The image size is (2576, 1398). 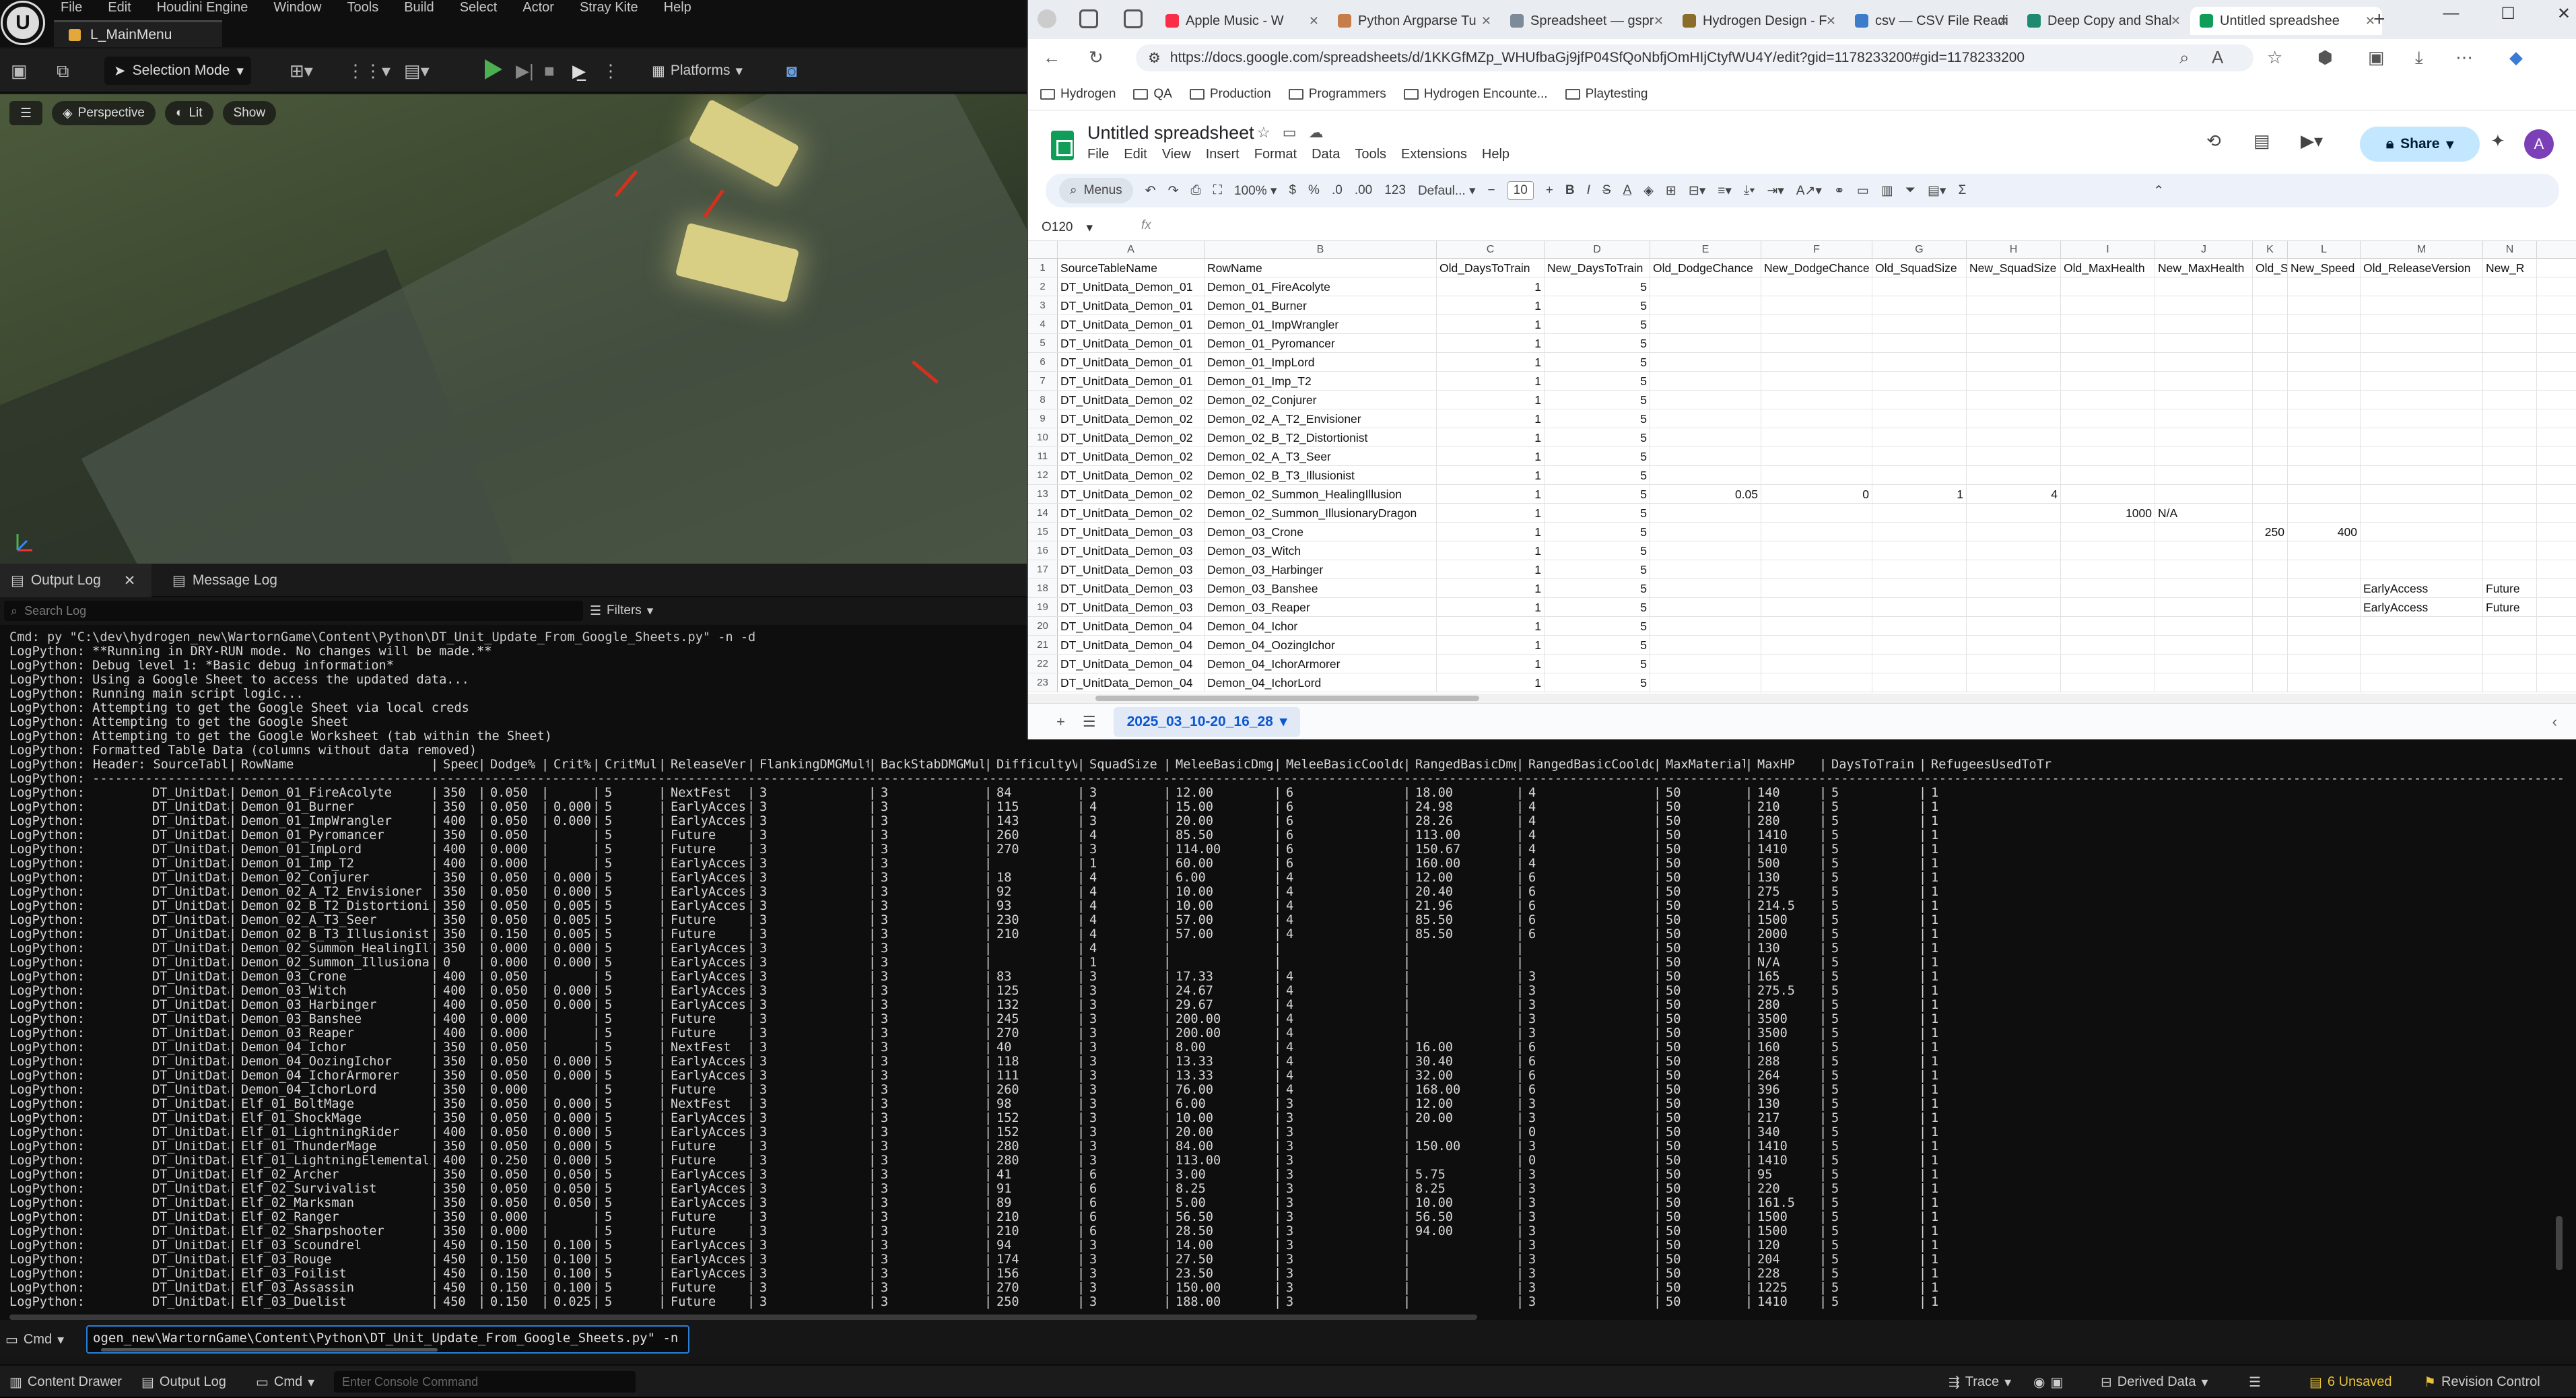 What do you see at coordinates (1043, 324) in the screenshot?
I see `row-header: 4` at bounding box center [1043, 324].